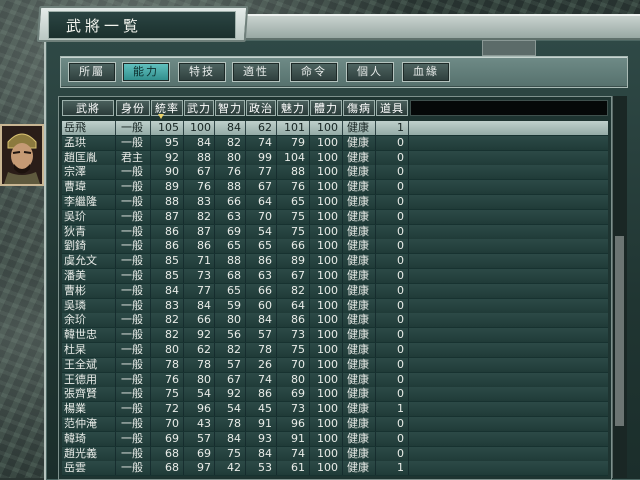  Describe the element at coordinates (335, 262) in the screenshot. I see `table-row: 虞允文 一般 85 71 88 86 89 100 健康 0` at that location.